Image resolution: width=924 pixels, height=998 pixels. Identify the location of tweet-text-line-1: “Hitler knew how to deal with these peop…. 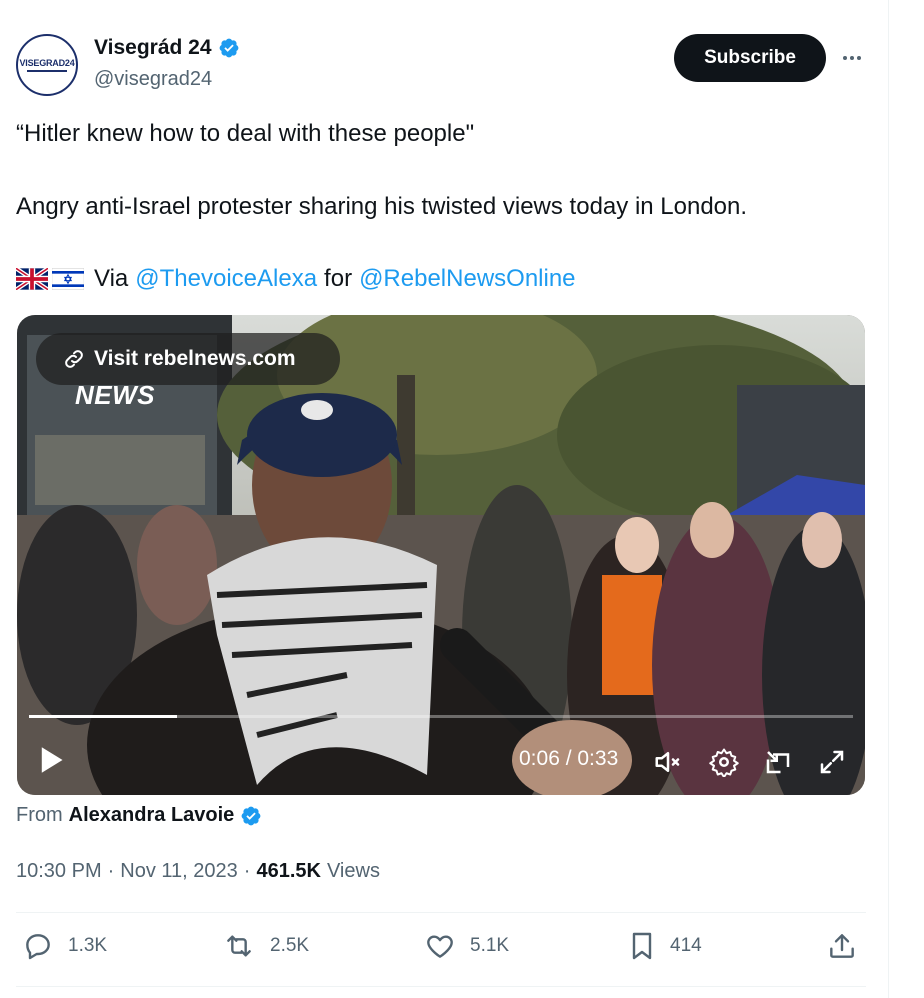
(245, 133).